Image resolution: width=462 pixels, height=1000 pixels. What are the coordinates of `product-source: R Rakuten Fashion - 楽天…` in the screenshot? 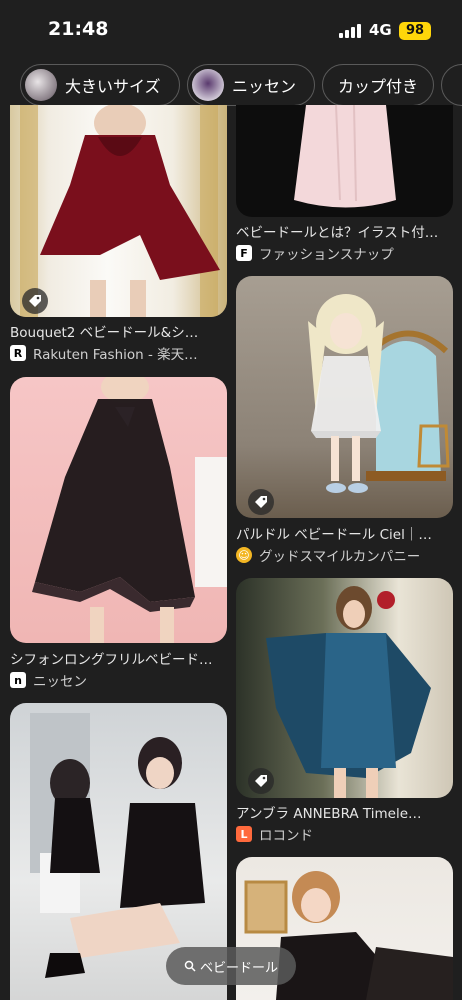 It's located at (118, 353).